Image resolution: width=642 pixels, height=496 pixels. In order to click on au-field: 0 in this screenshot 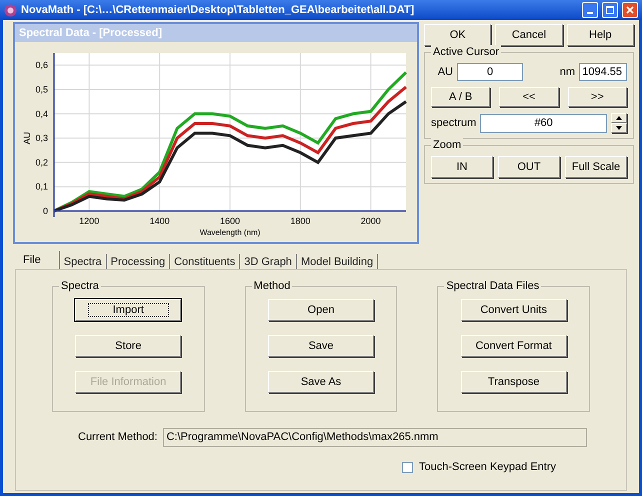, I will do `click(490, 72)`.